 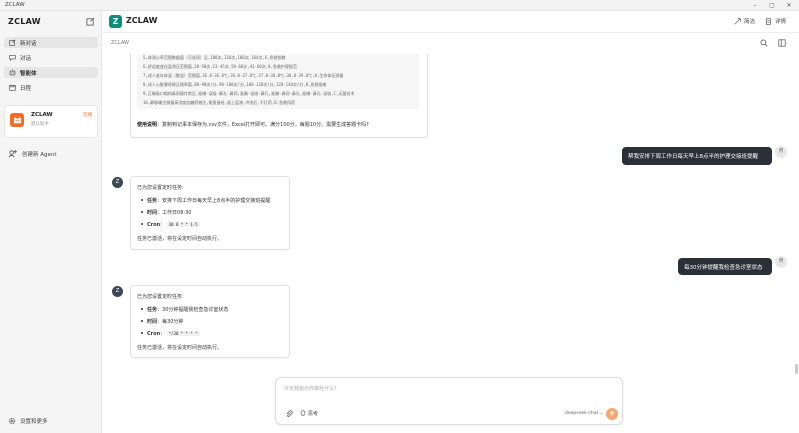 I want to click on close-window-button: ✕, so click(x=789, y=5).